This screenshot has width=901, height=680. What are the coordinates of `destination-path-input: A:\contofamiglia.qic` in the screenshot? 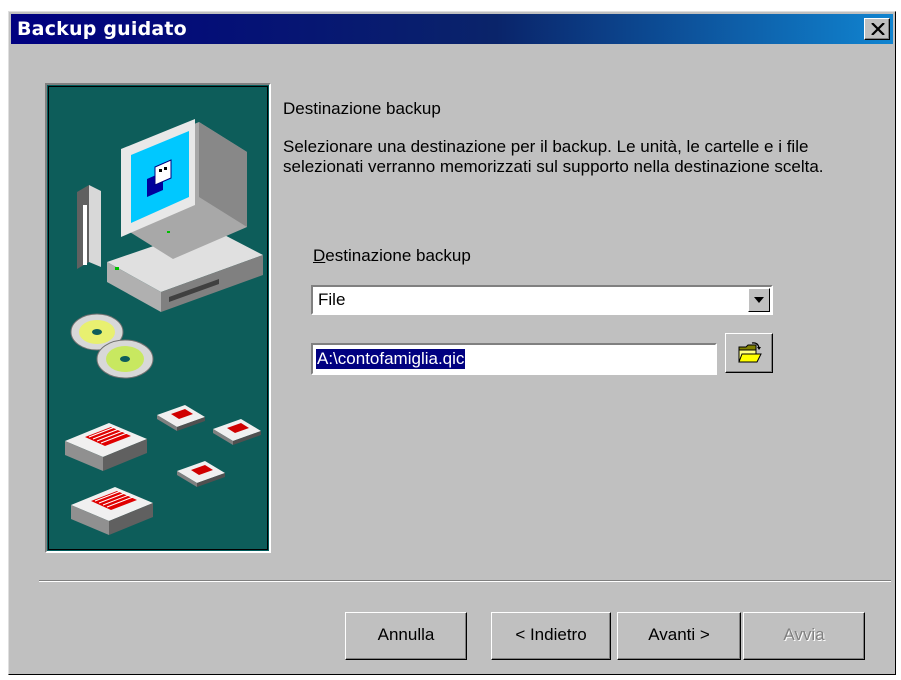 It's located at (514, 359).